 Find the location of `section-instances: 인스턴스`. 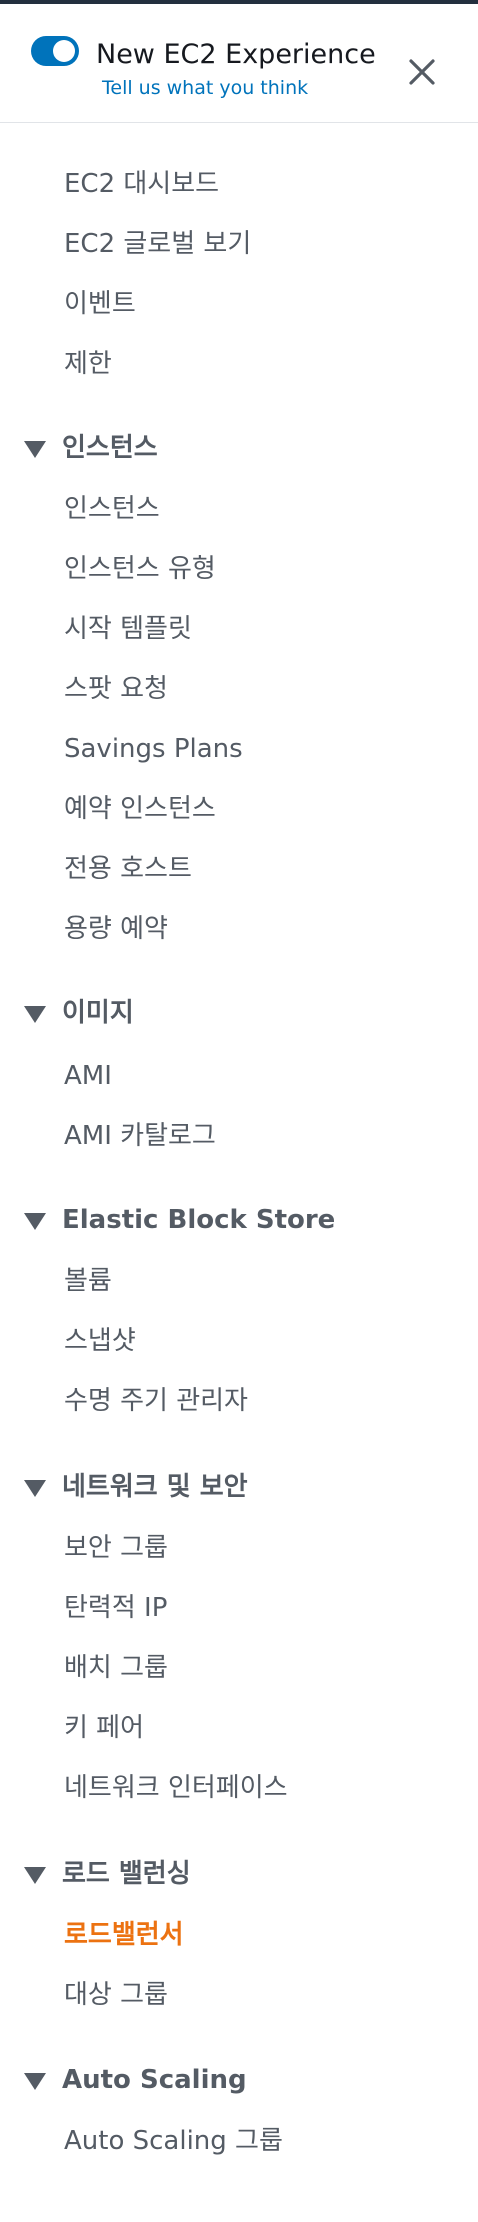

section-instances: 인스턴스 is located at coordinates (91, 448).